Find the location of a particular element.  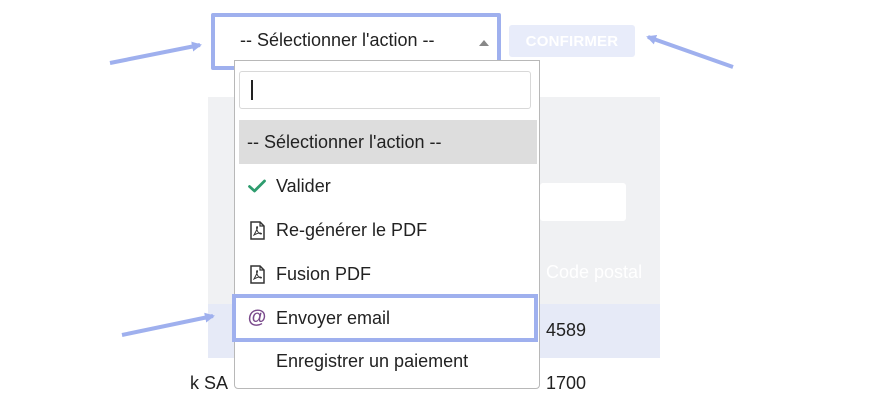

option-valider: Valider is located at coordinates (388, 186).